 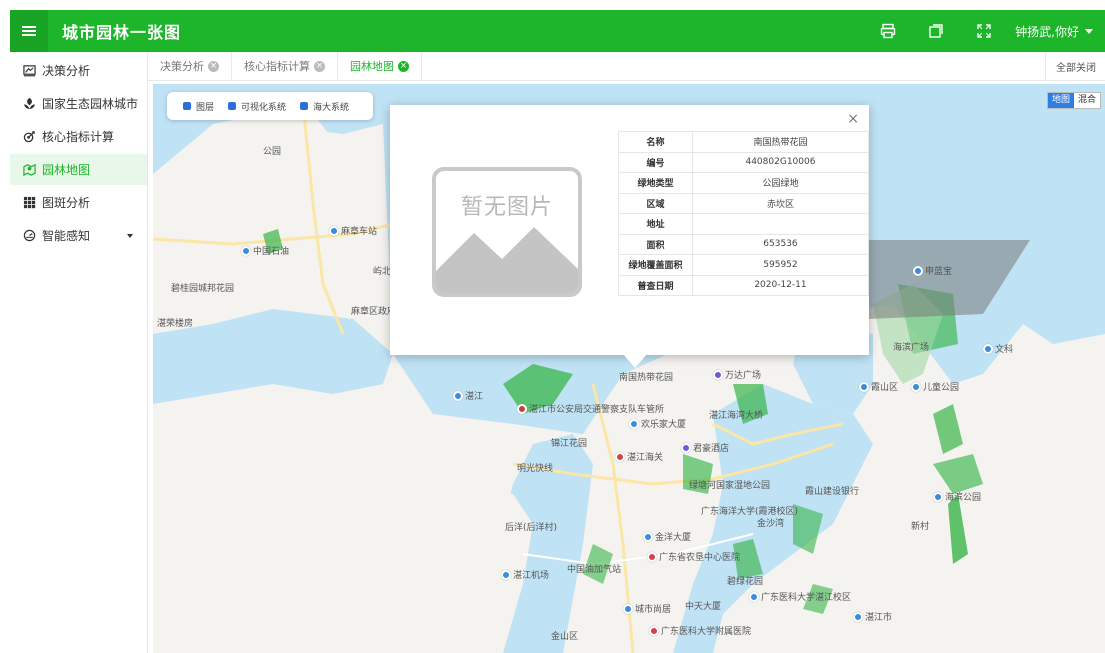 What do you see at coordinates (29, 71) in the screenshot?
I see `chart-icon` at bounding box center [29, 71].